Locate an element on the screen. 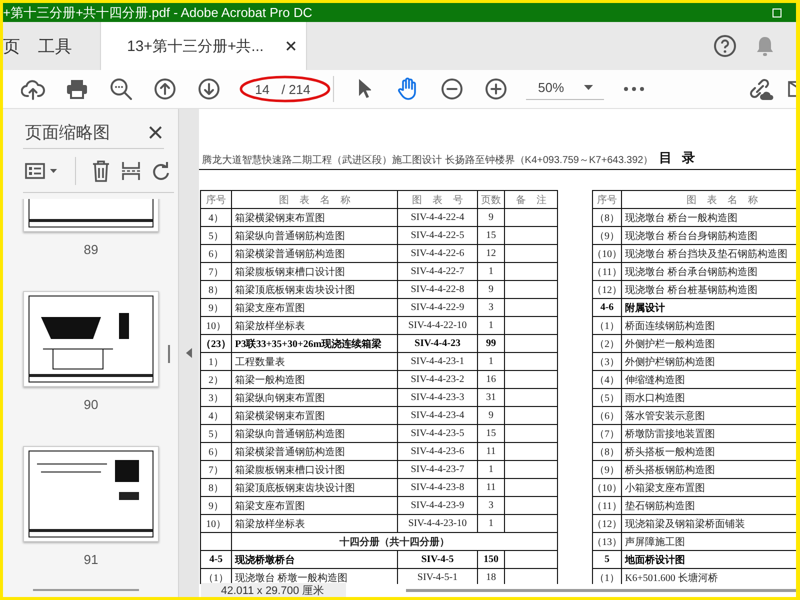 The height and width of the screenshot is (600, 800). table-cell: 桥墩防雷接地装置图 is located at coordinates (709, 434).